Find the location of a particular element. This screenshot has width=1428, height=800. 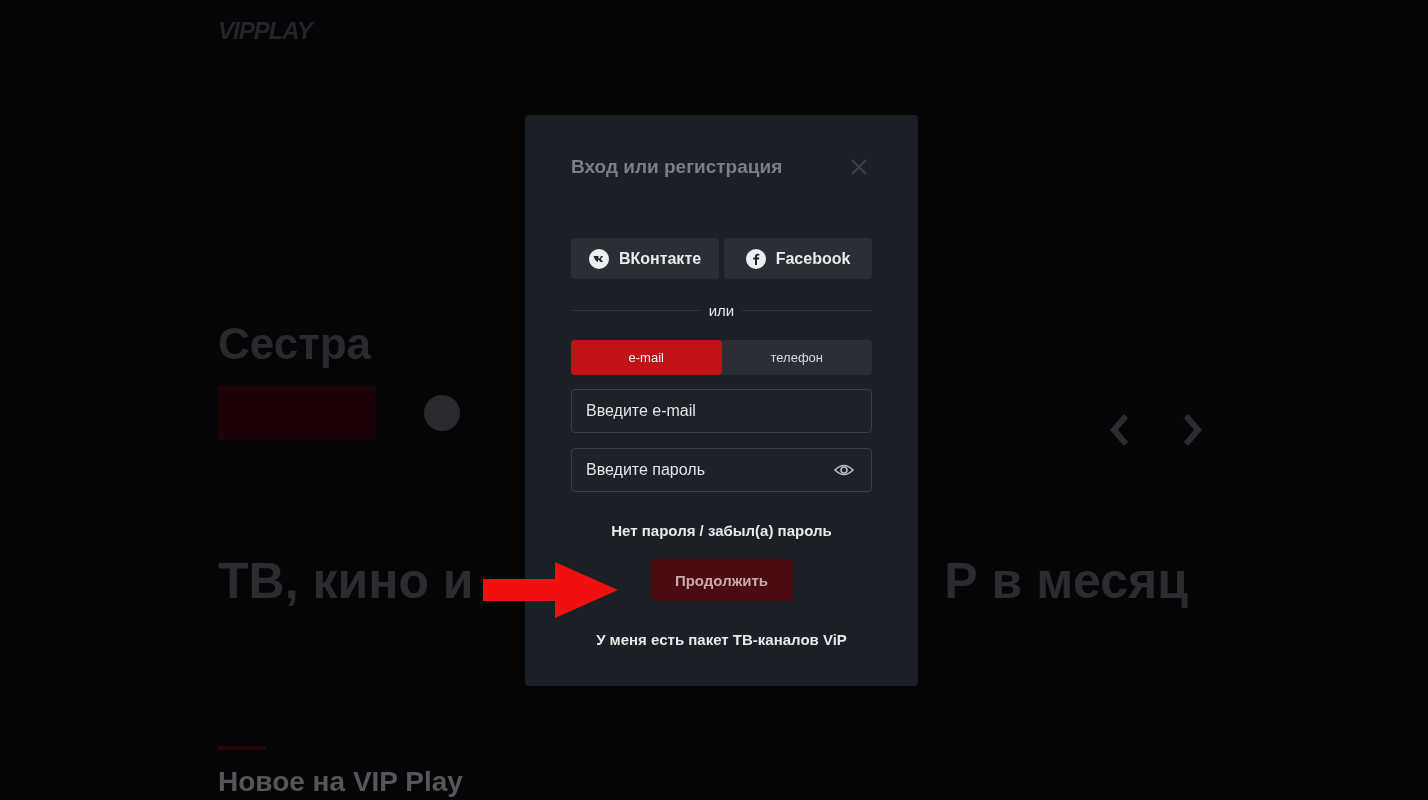

facebook-icon is located at coordinates (755, 258).